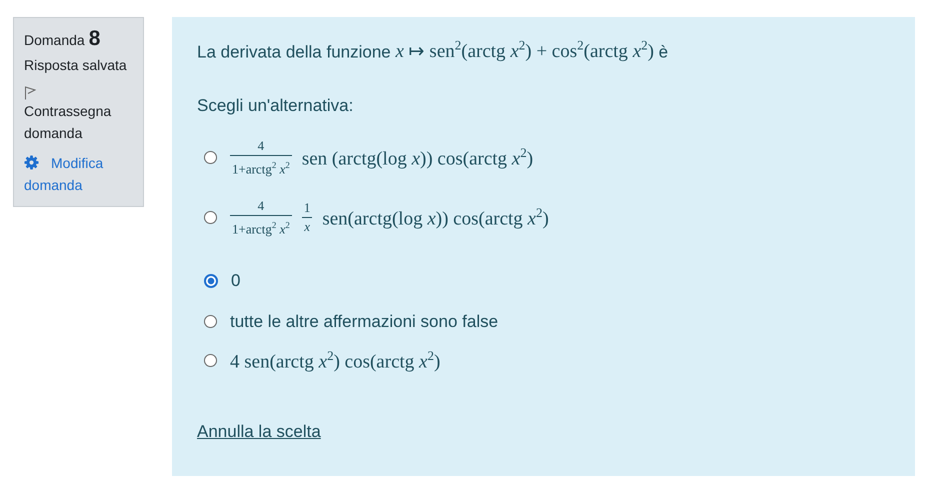 The width and height of the screenshot is (928, 496). Describe the element at coordinates (435, 217) in the screenshot. I see `answer-formula: sen(arctg(log x)) cos(arctg x$^{2}$)` at that location.